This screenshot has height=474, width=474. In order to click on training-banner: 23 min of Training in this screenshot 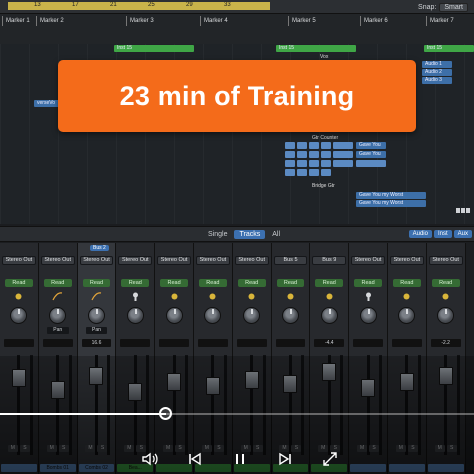, I will do `click(237, 96)`.